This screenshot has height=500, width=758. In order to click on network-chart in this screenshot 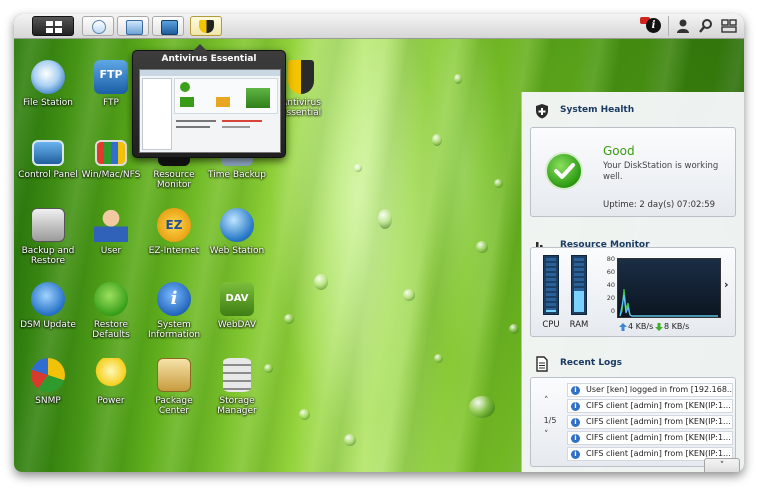, I will do `click(669, 288)`.